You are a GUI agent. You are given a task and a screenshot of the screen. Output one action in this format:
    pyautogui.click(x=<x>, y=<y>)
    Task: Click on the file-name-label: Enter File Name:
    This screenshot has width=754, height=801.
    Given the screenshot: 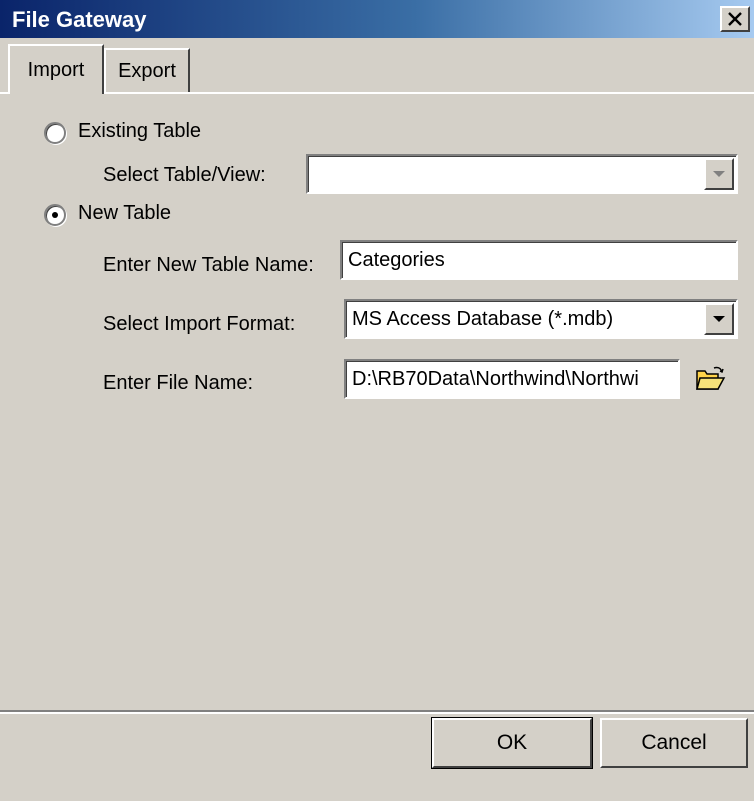 What is the action you would take?
    pyautogui.click(x=178, y=383)
    